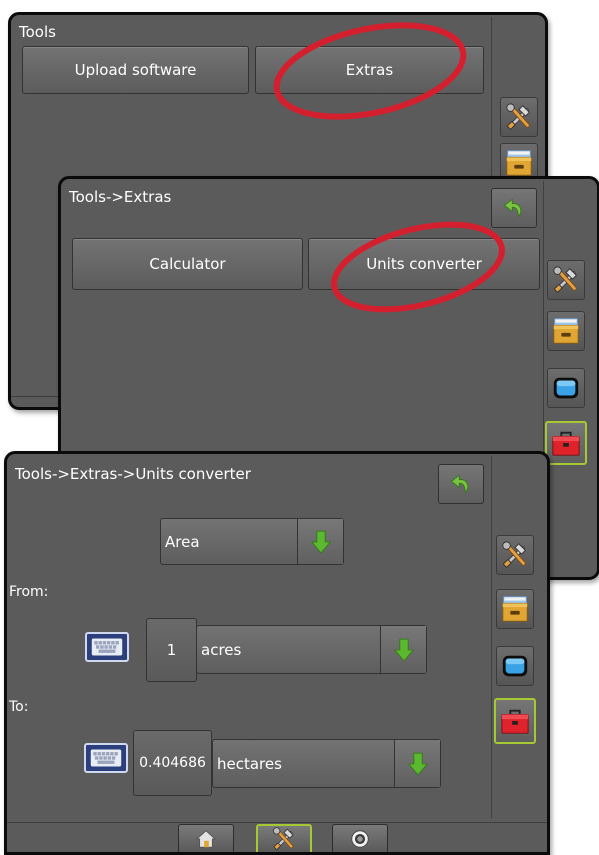 The height and width of the screenshot is (855, 599). Describe the element at coordinates (171, 650) in the screenshot. I see `from-value-field: 1` at that location.